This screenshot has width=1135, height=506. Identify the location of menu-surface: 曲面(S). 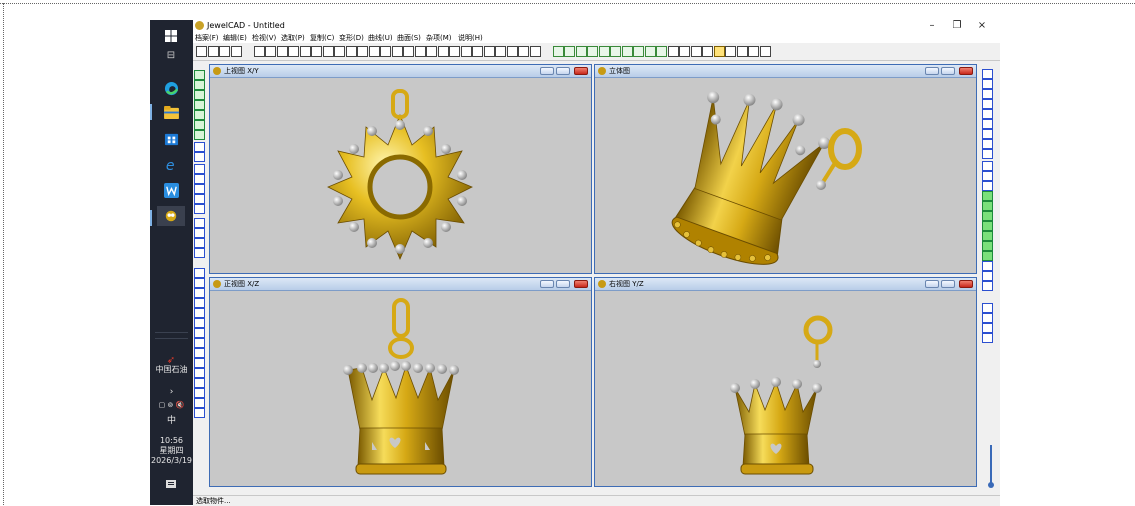
(409, 38).